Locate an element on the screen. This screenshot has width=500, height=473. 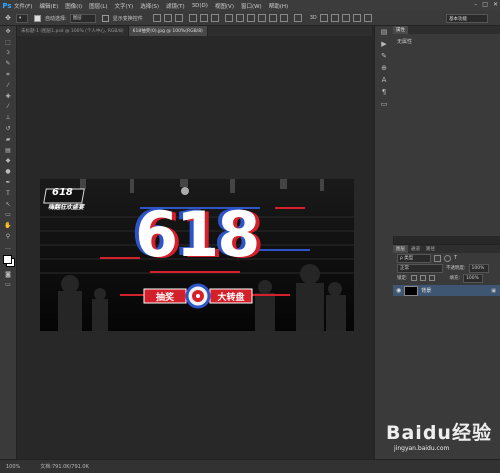
history-panel-icon: ▤ is located at coordinates (384, 32).